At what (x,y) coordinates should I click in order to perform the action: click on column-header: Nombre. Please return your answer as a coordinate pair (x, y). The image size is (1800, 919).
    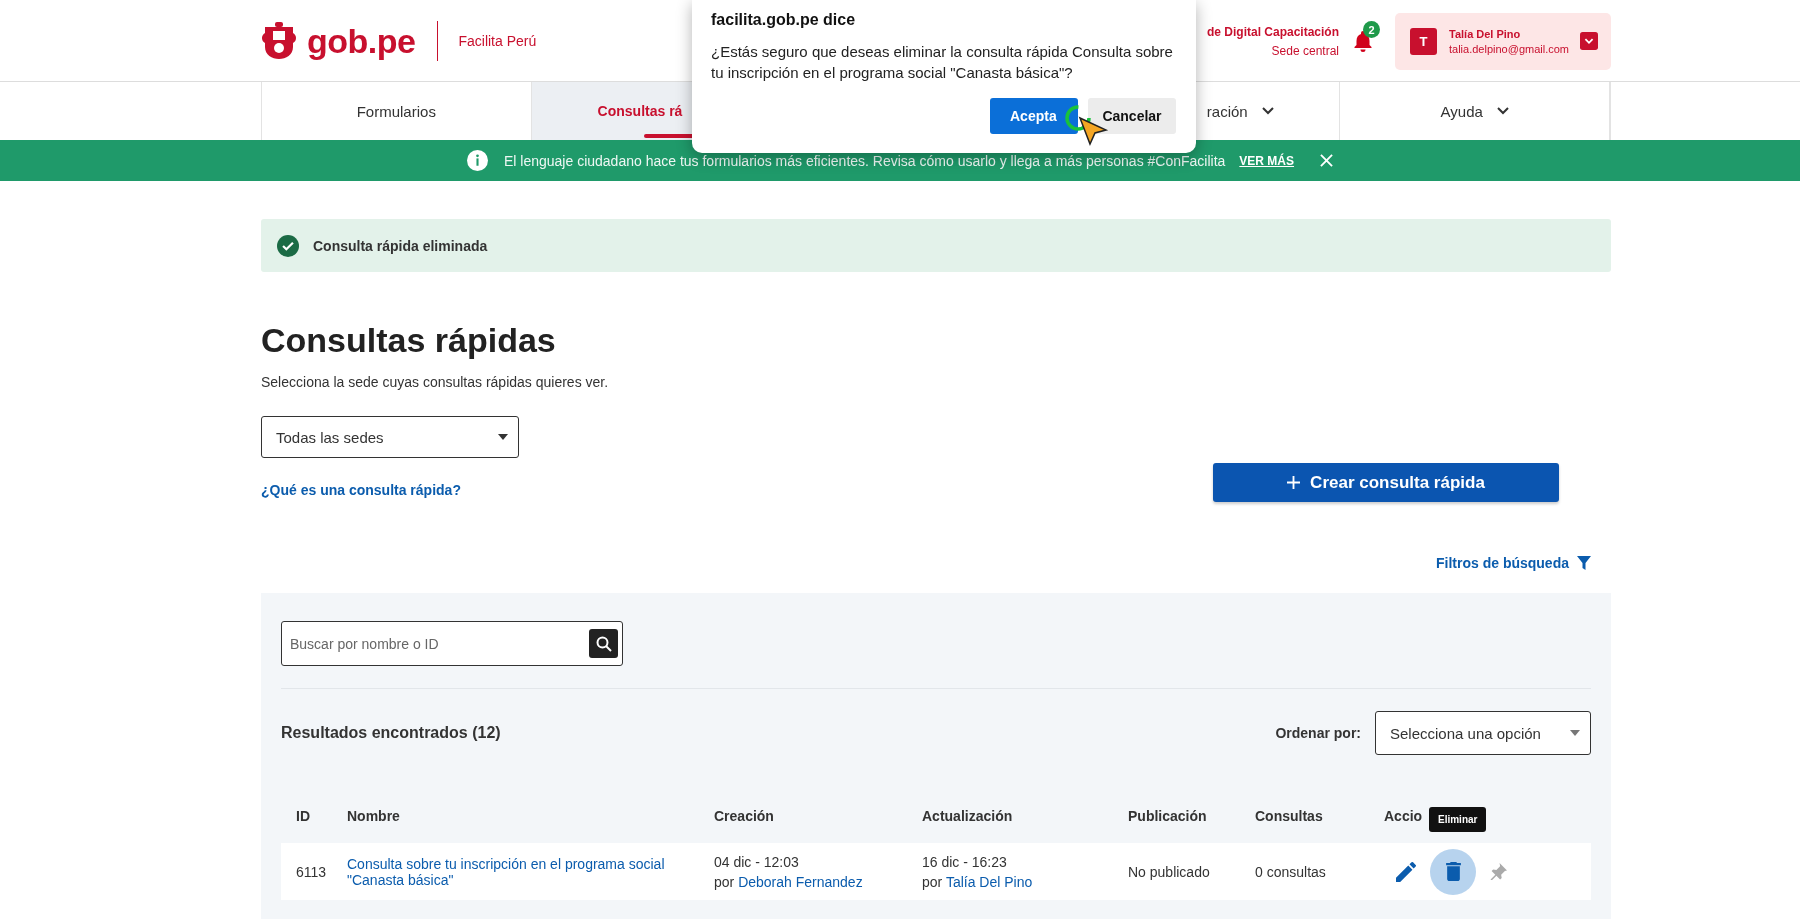
    Looking at the image, I should click on (373, 816).